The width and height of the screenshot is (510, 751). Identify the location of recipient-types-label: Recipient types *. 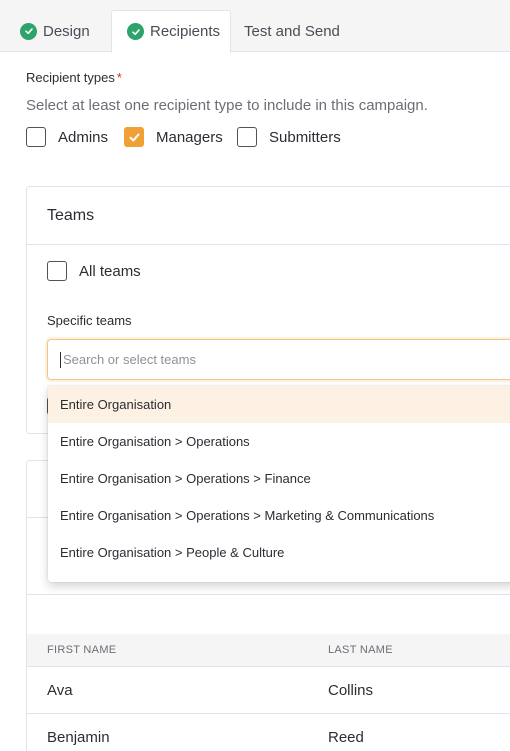
(74, 77).